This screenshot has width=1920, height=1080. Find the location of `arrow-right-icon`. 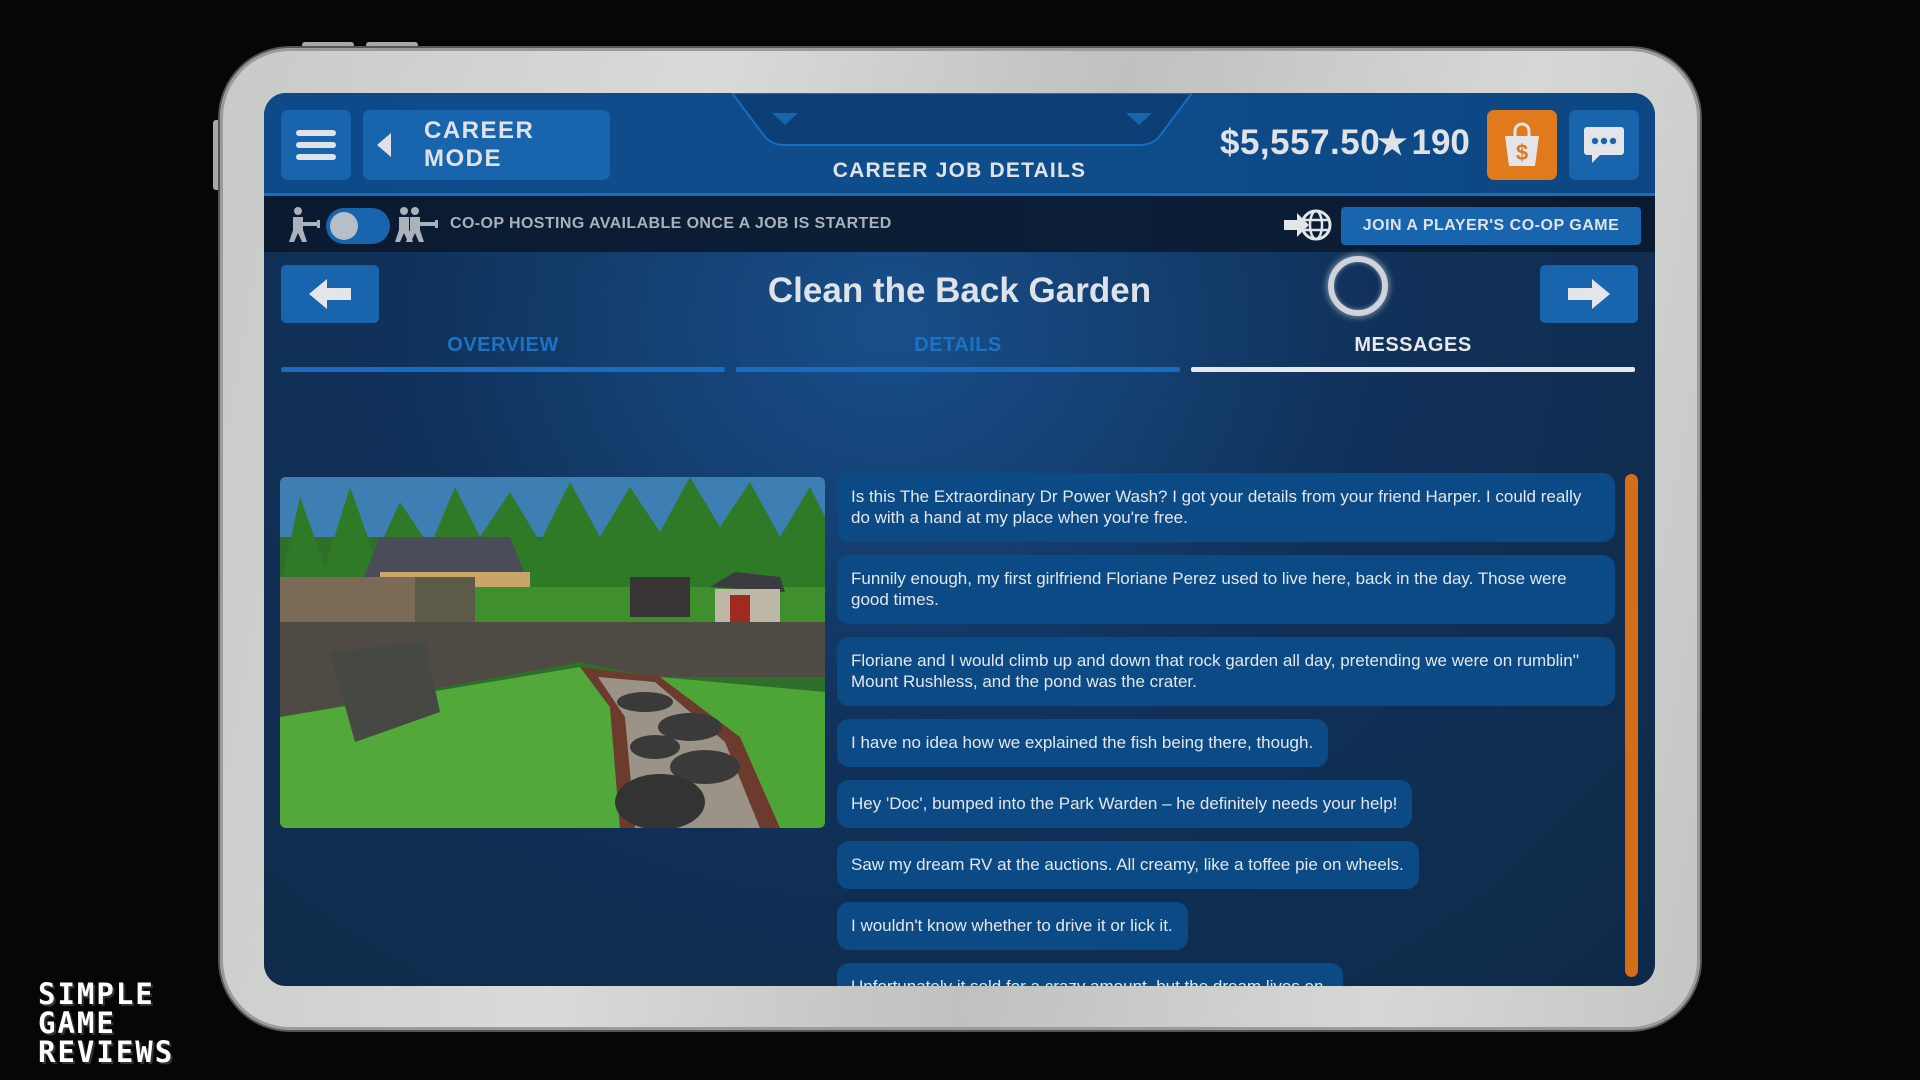

arrow-right-icon is located at coordinates (1589, 294).